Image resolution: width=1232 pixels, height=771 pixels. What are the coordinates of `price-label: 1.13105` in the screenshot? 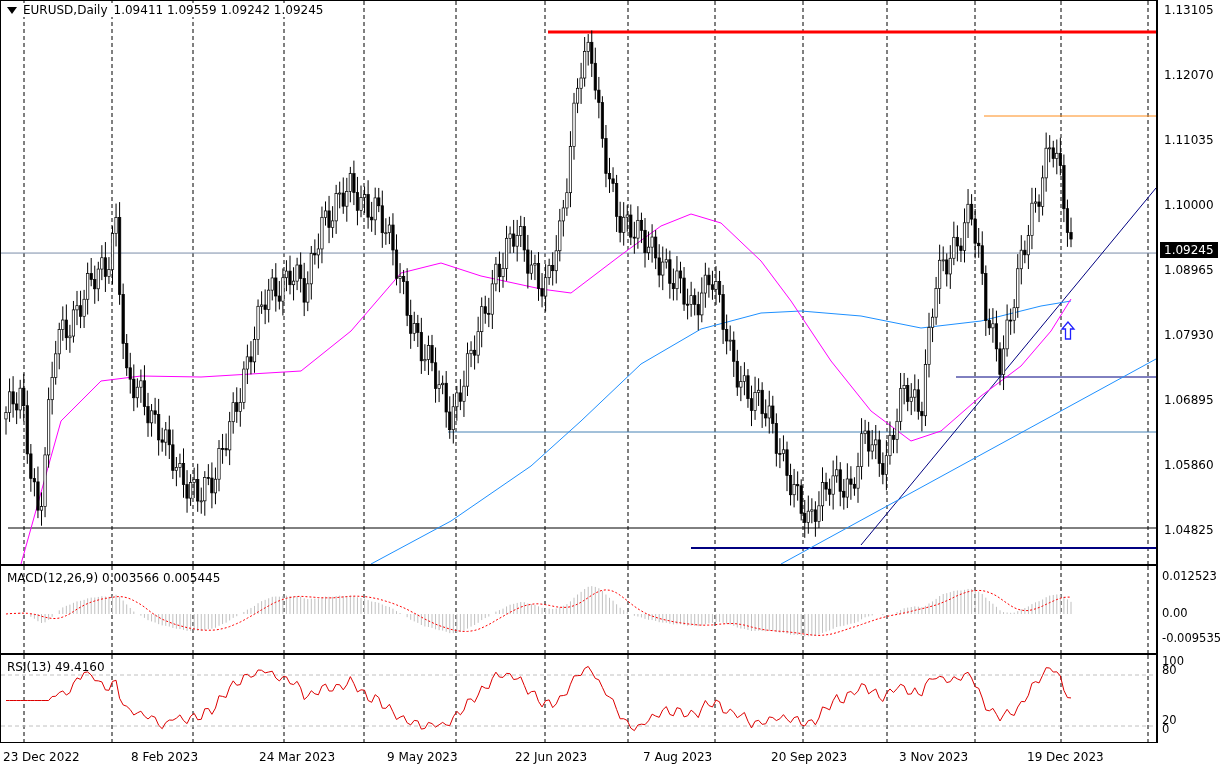 It's located at (1189, 10).